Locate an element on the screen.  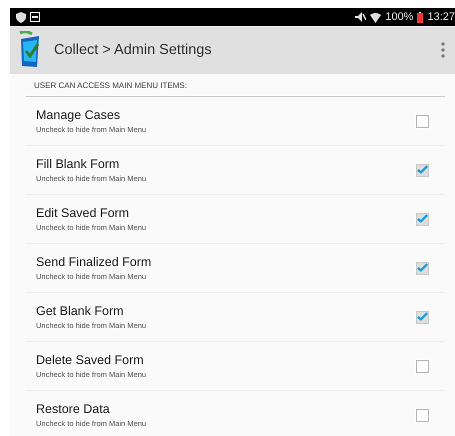
wifi-icon is located at coordinates (376, 17).